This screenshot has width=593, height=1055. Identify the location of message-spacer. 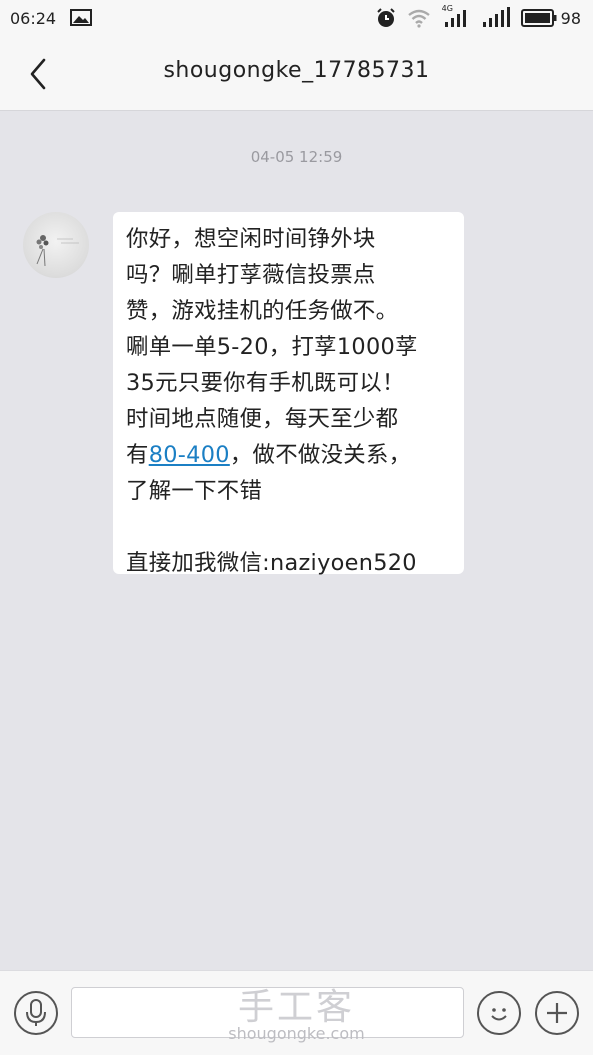
(289, 527).